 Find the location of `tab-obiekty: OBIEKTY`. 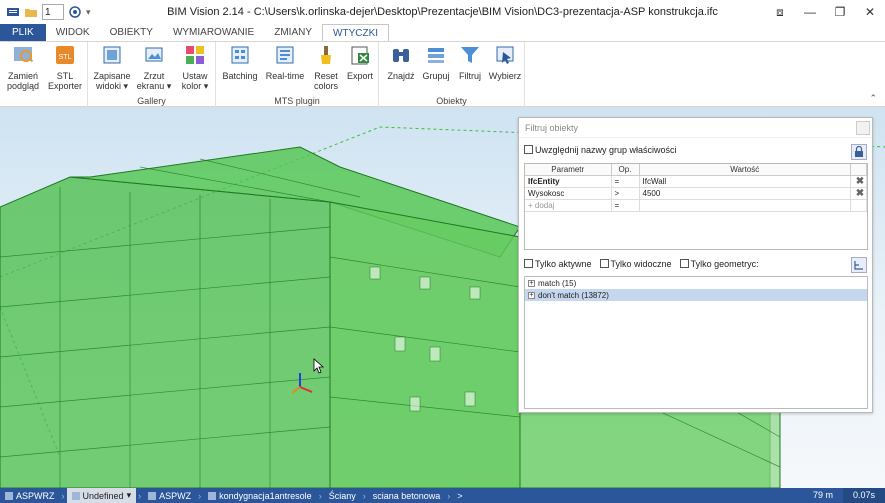

tab-obiekty: OBIEKTY is located at coordinates (131, 32).